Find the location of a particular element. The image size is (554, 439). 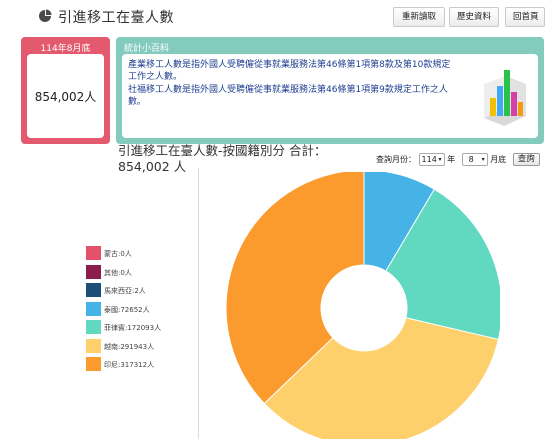

month-select-value: 8 is located at coordinates (471, 159).